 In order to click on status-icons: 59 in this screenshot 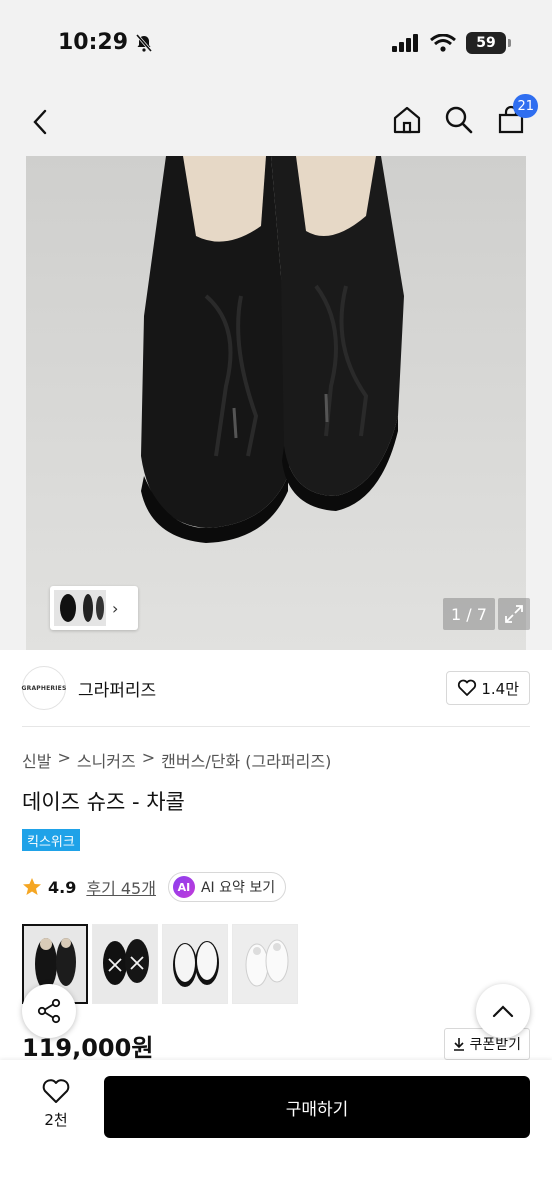, I will do `click(451, 43)`.